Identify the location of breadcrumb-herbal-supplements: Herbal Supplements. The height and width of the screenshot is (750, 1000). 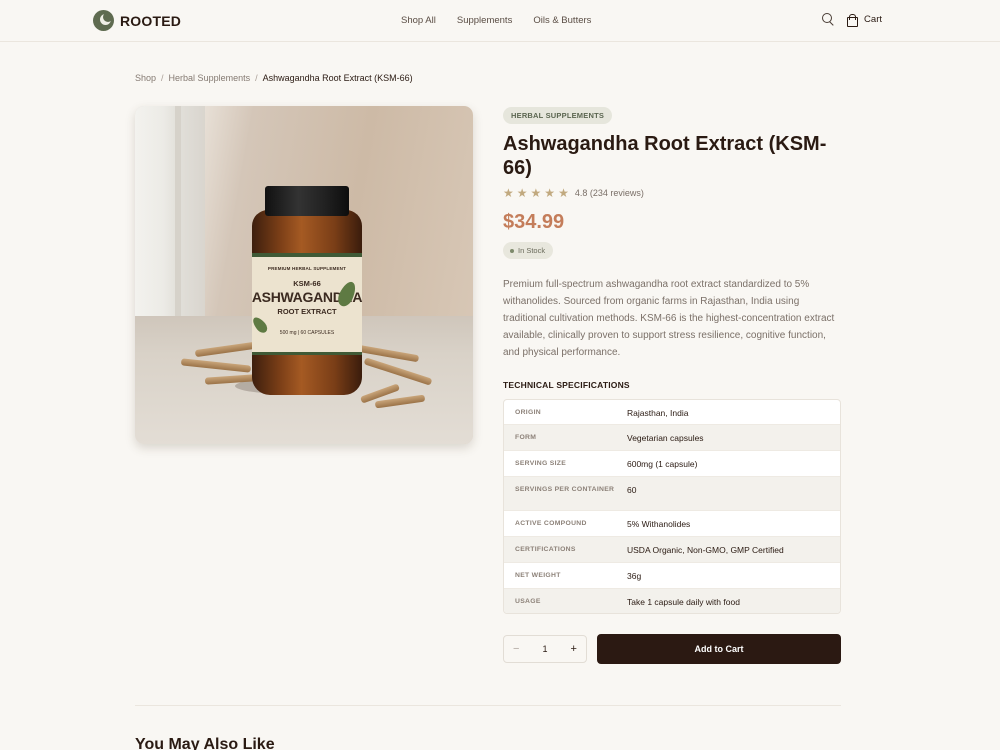
(210, 78).